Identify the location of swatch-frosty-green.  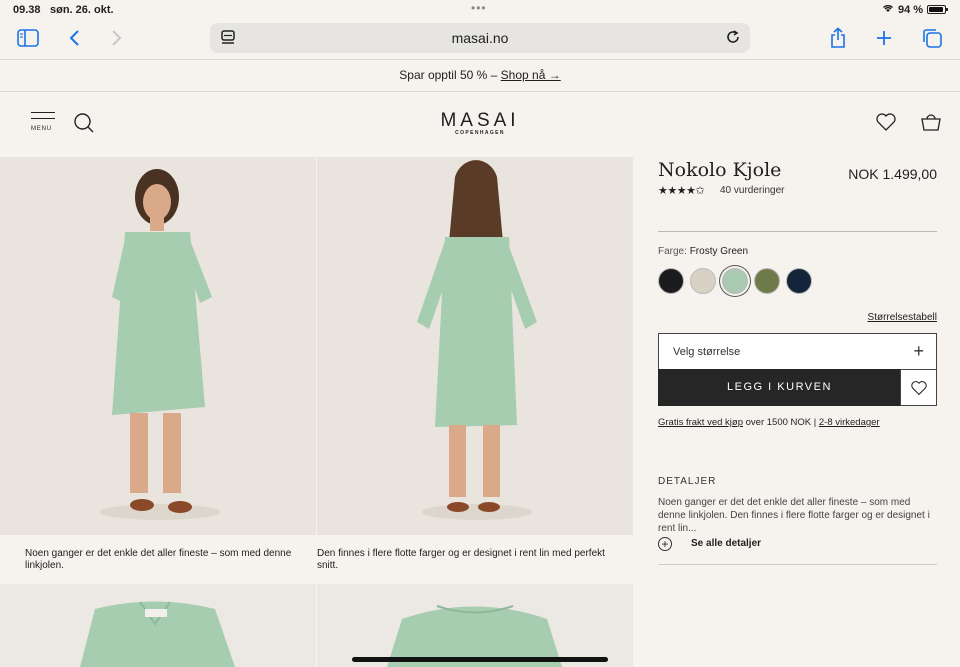
(735, 281).